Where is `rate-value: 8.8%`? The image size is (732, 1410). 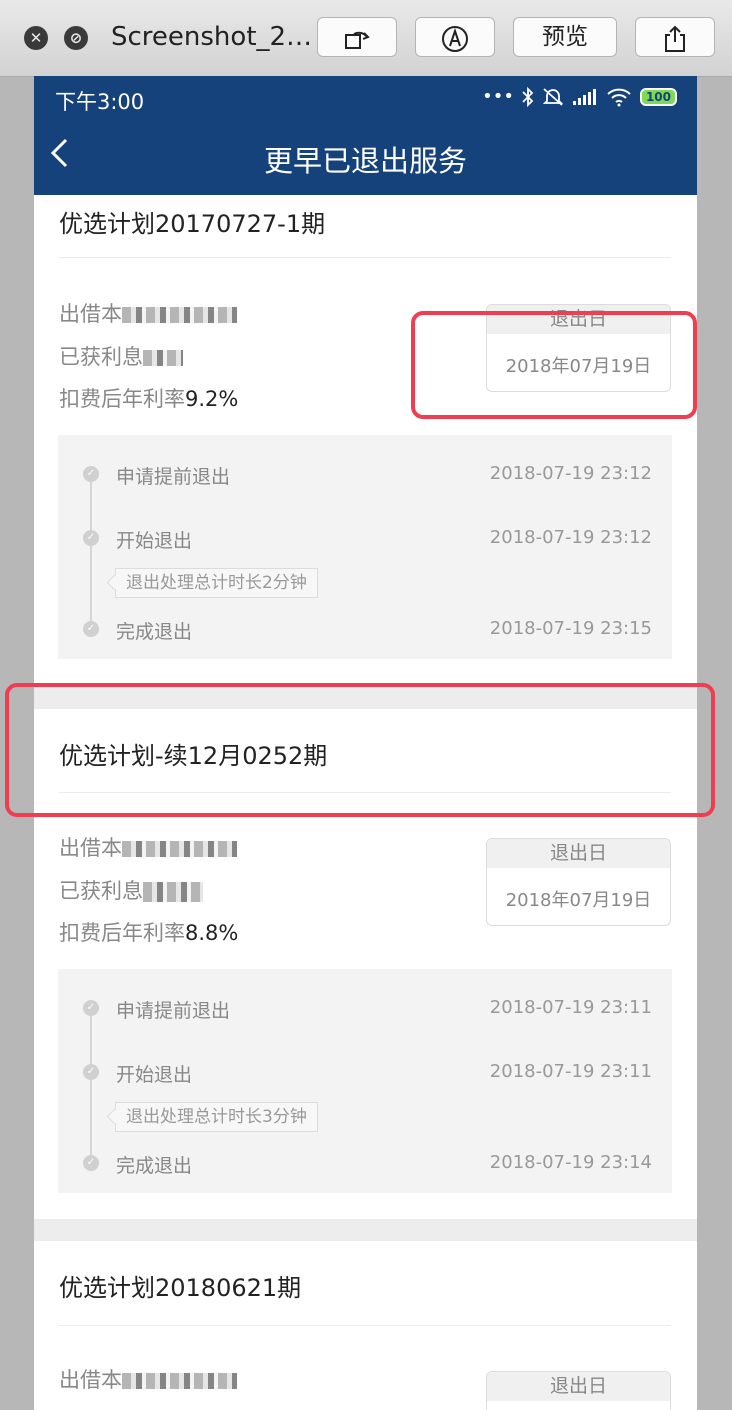
rate-value: 8.8% is located at coordinates (212, 933).